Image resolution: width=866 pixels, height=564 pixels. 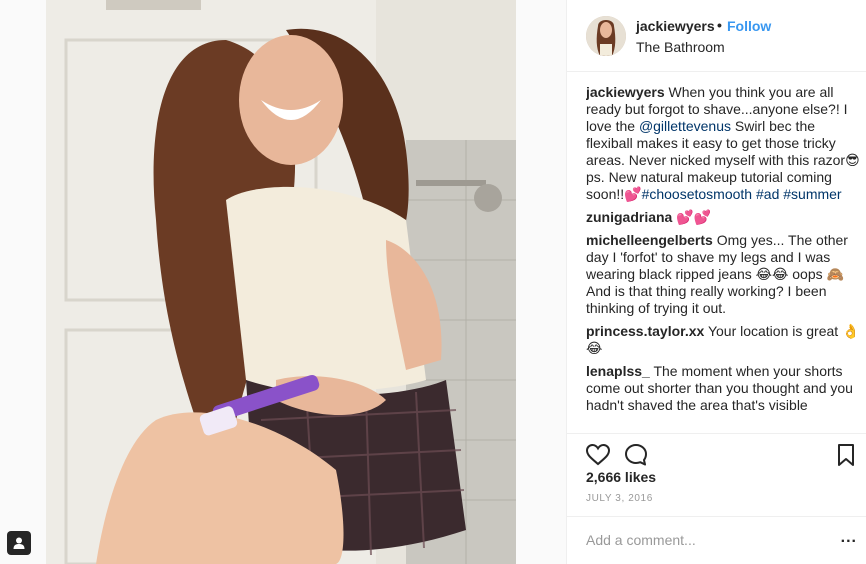 I want to click on header-username: jackiewyers, so click(x=675, y=26).